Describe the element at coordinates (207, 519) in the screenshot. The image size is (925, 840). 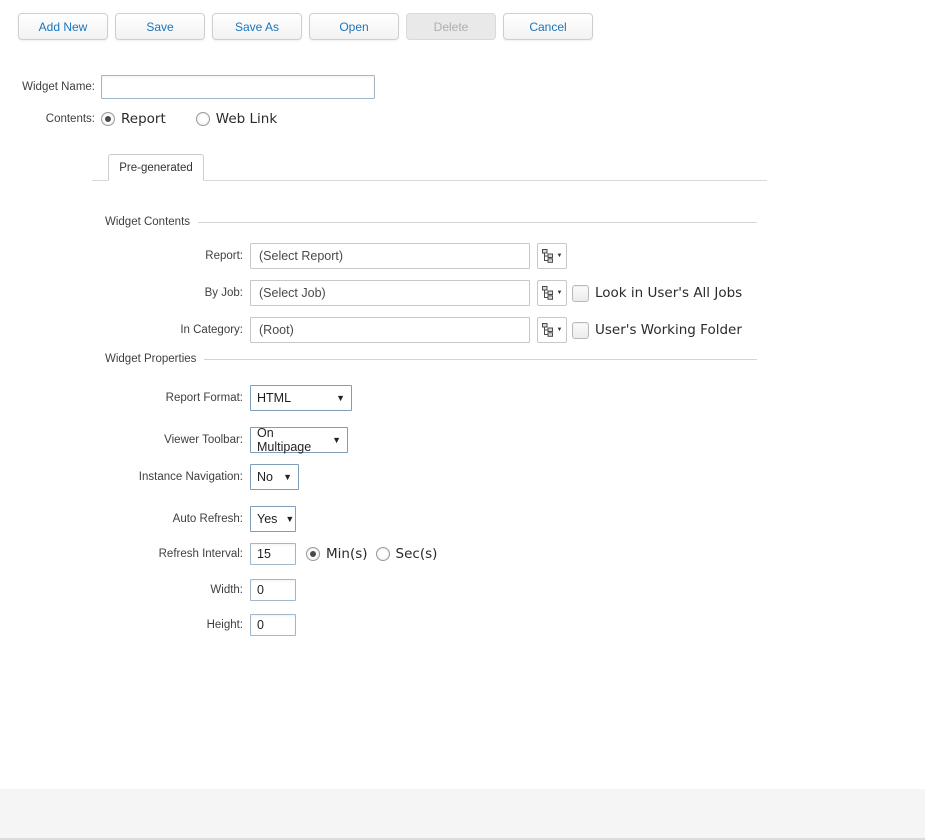
I see `auto-refresh-label: Auto Refresh:` at that location.